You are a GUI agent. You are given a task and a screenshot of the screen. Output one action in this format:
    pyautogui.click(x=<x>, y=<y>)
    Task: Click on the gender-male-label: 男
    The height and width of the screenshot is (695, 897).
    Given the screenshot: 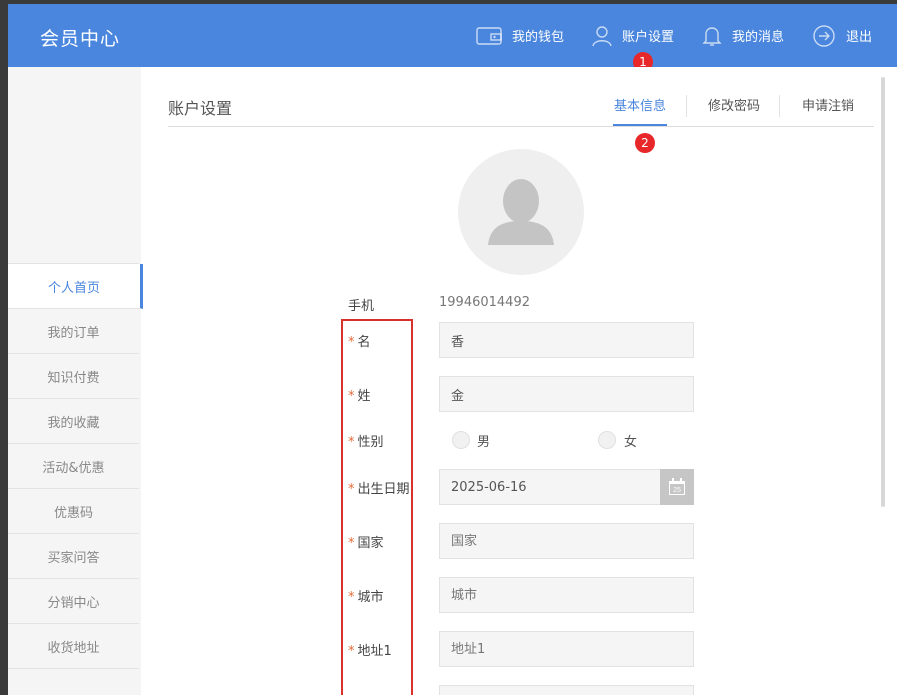 What is the action you would take?
    pyautogui.click(x=484, y=442)
    